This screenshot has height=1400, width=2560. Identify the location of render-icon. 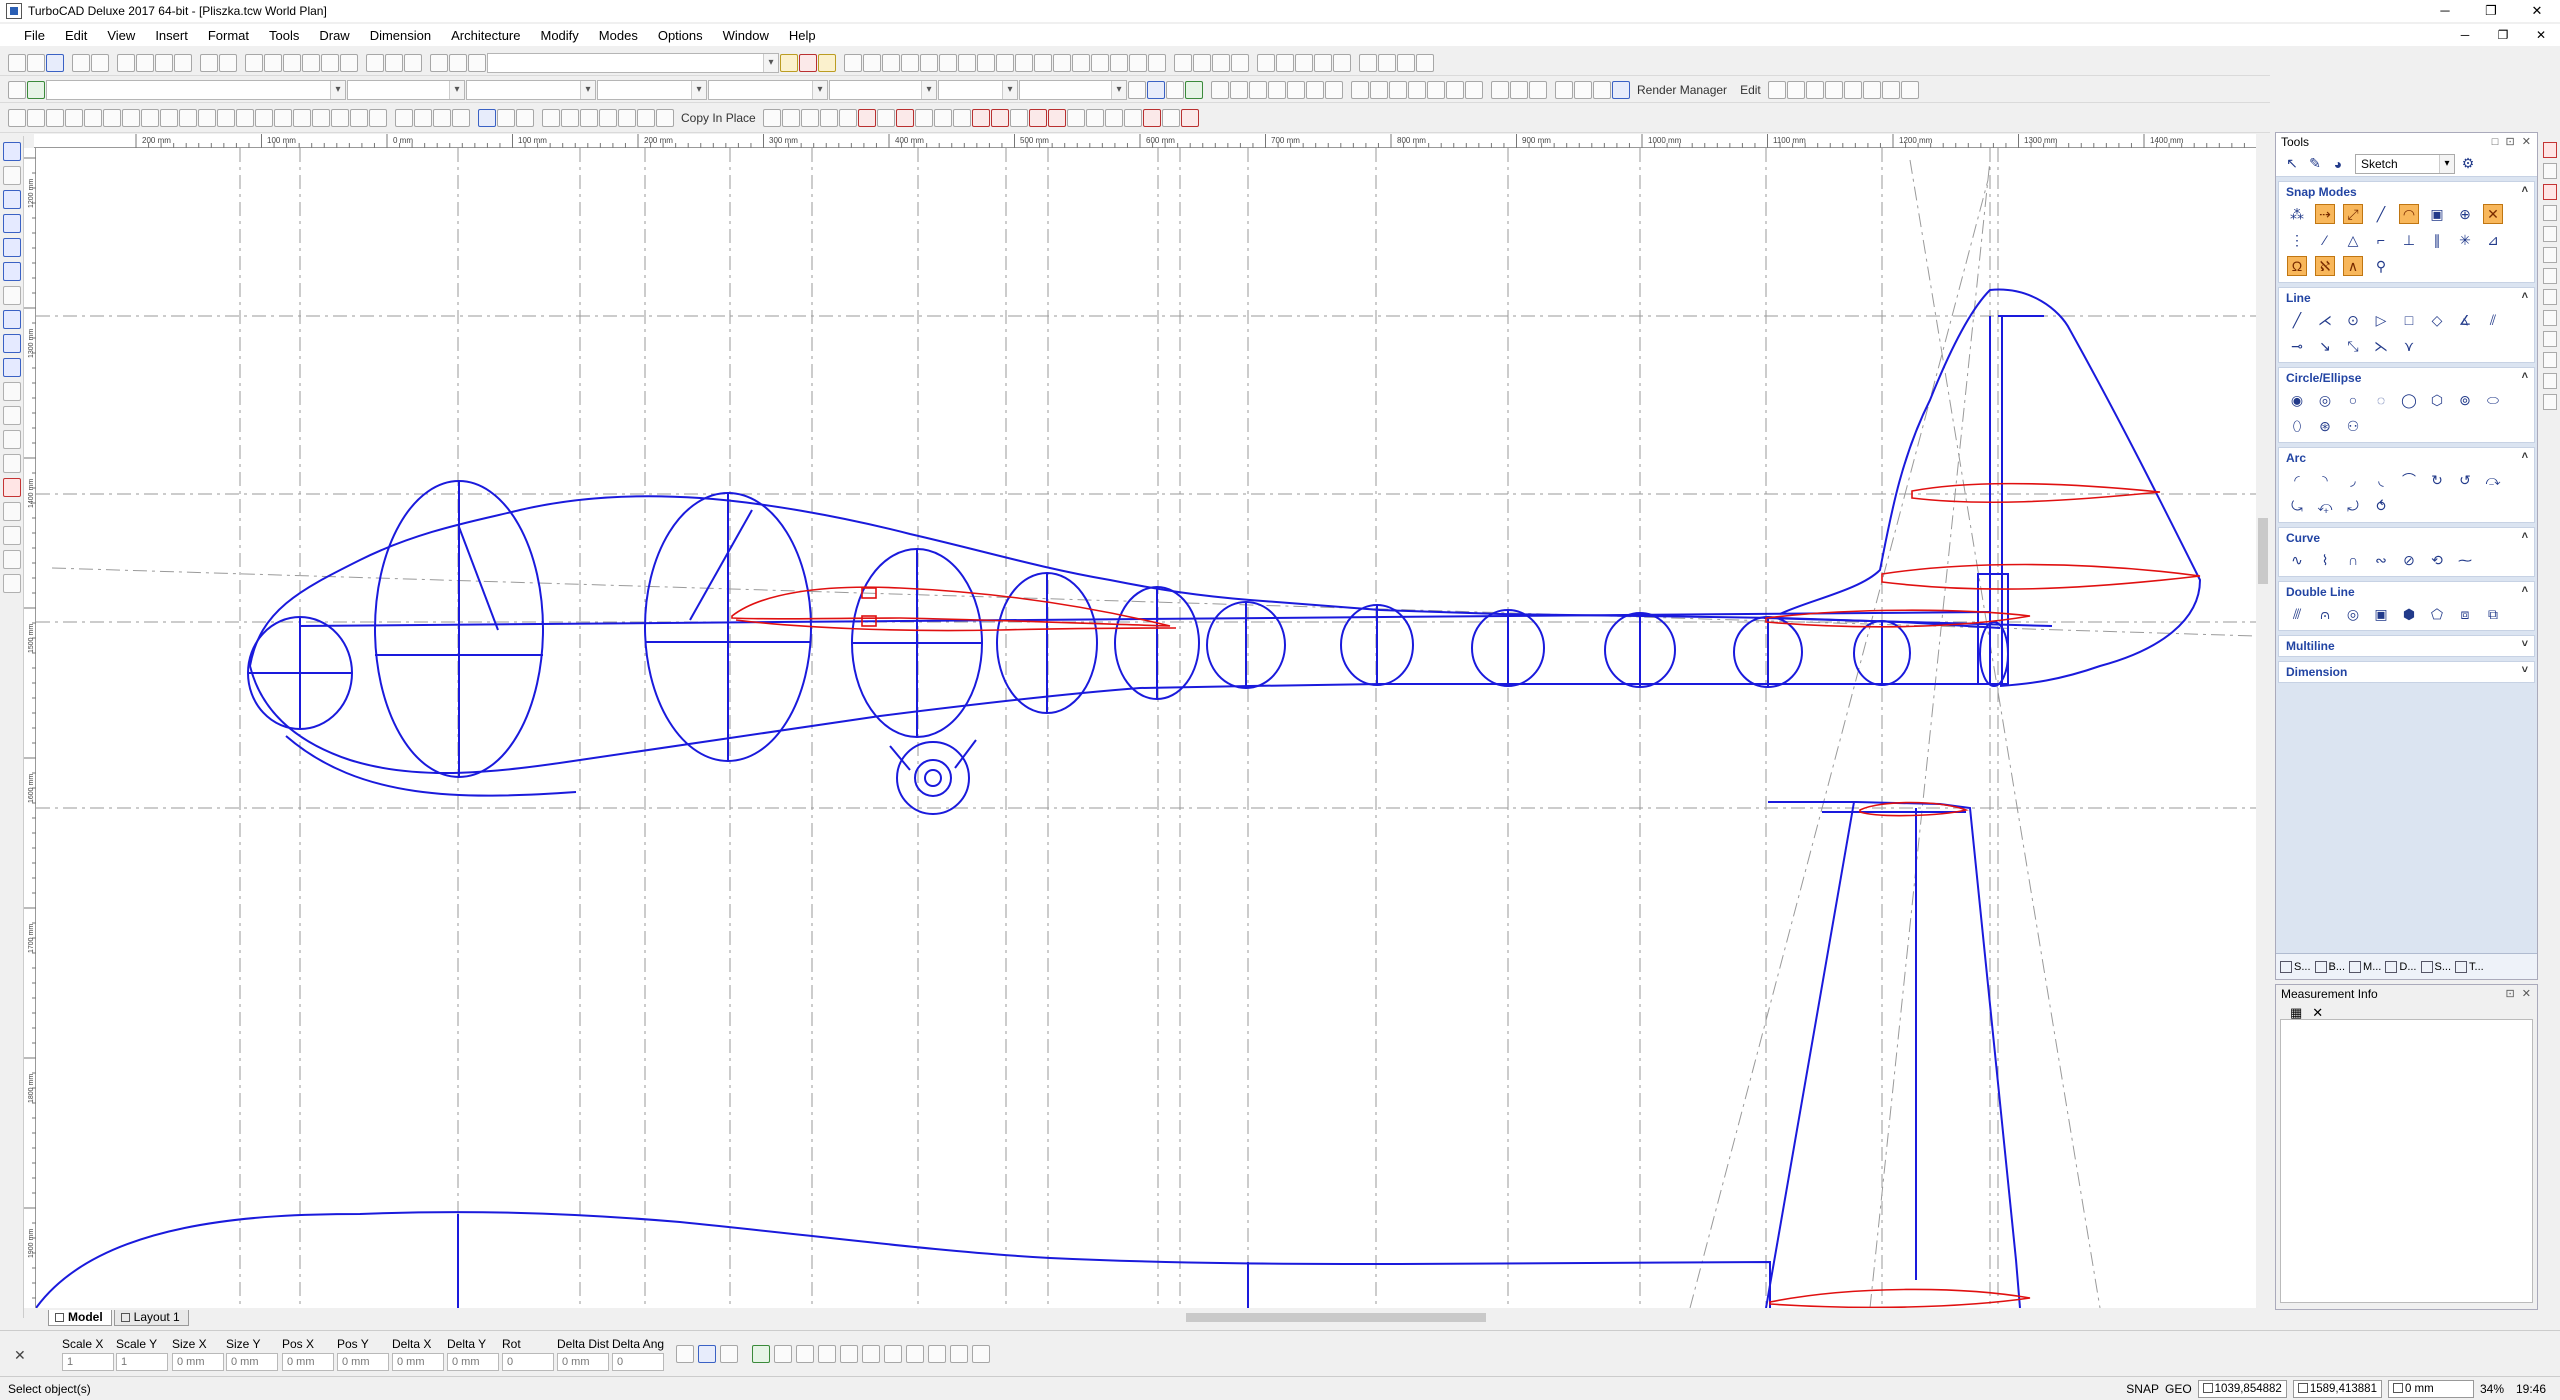
(1564, 89).